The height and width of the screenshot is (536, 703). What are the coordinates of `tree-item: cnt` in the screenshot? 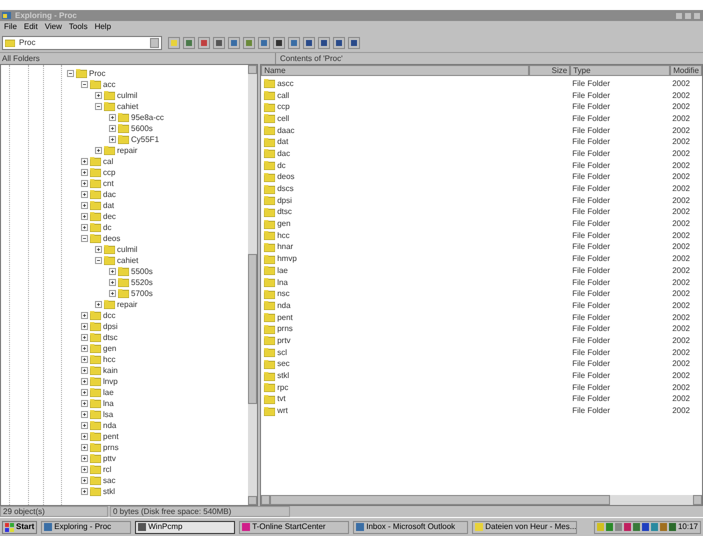 It's located at (108, 184).